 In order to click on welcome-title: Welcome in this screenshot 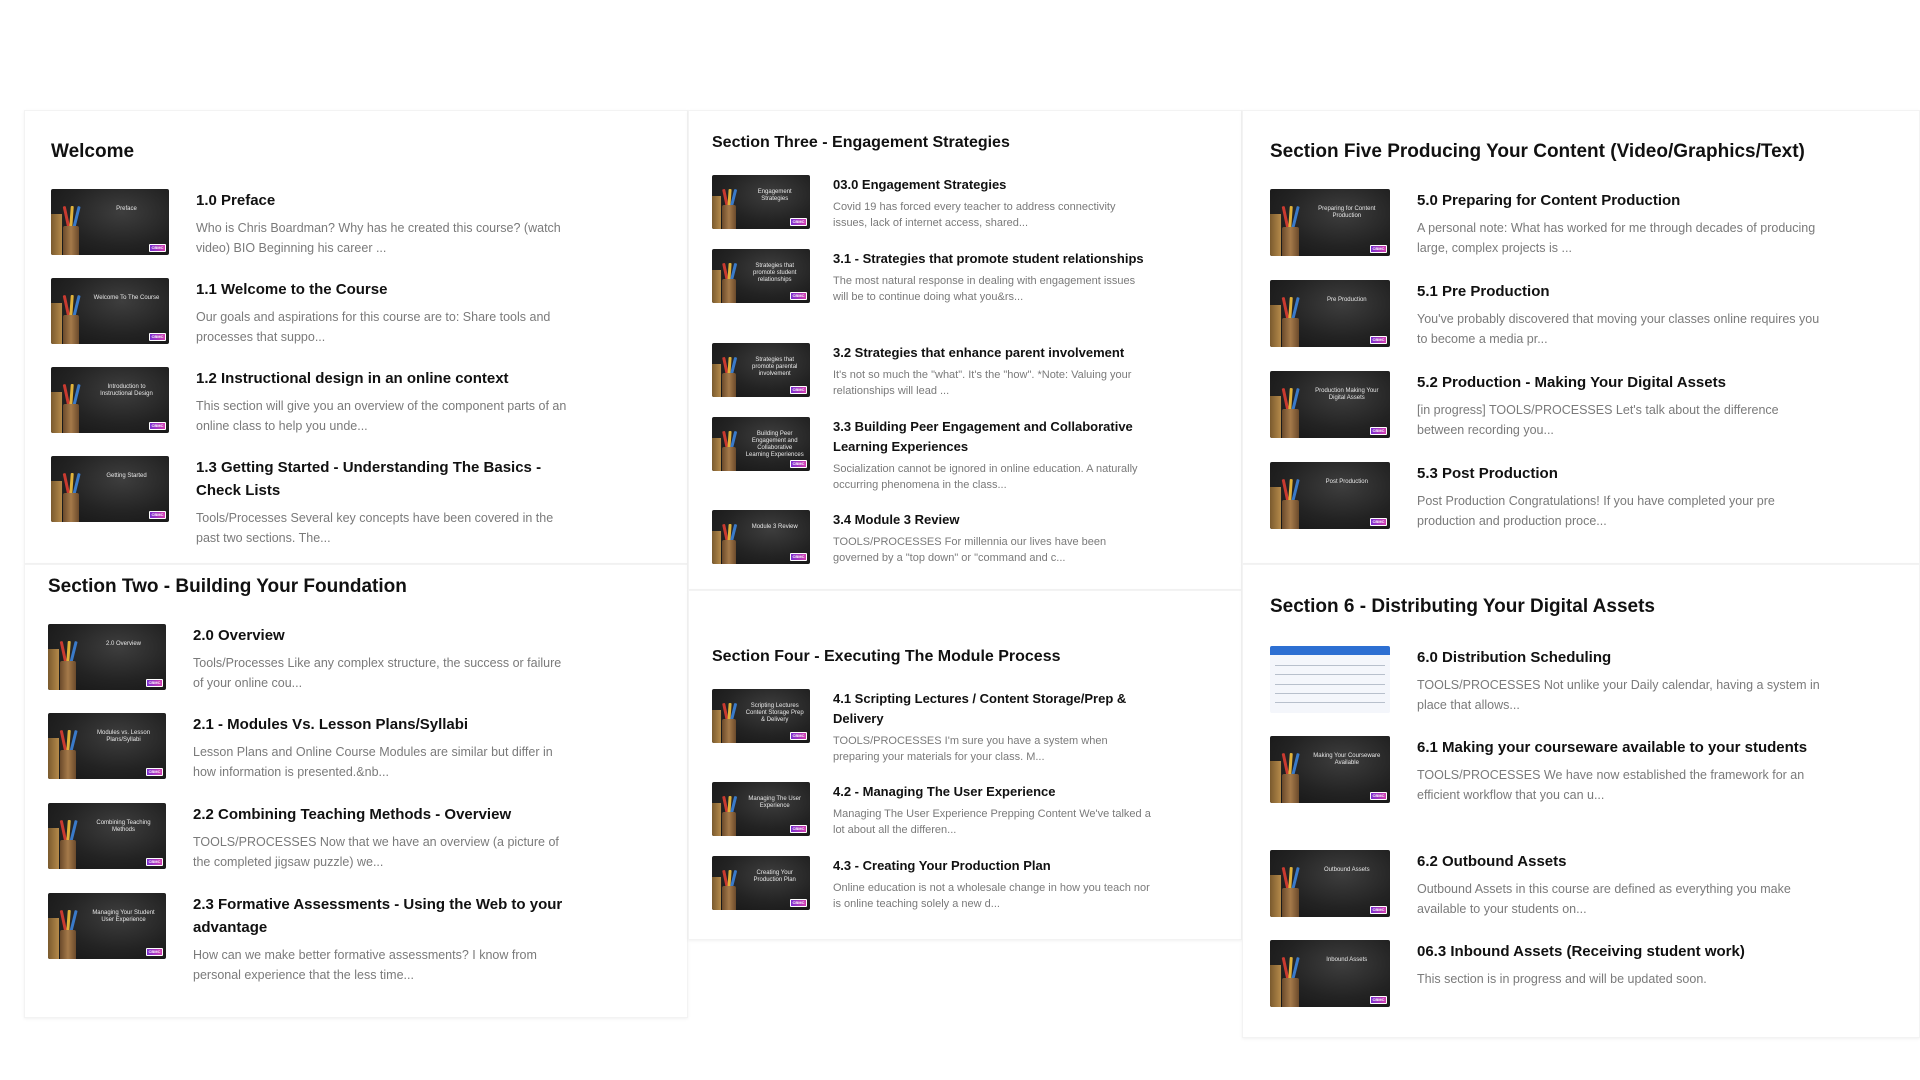, I will do `click(93, 151)`.